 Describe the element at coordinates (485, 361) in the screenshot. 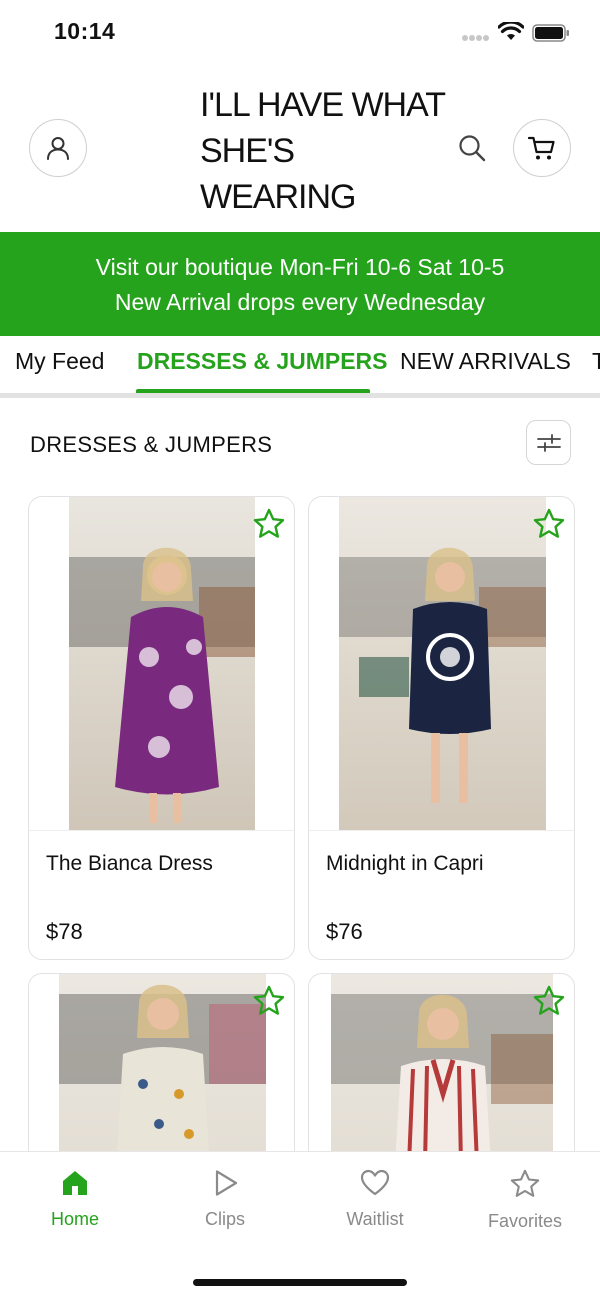

I see `tab-new-arrivals: NEW ARRIVALS` at that location.